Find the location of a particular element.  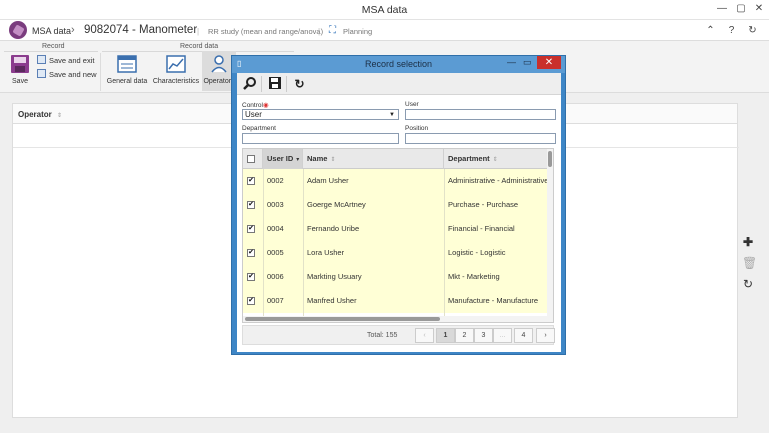

dialog-minimize-button: — is located at coordinates (511, 62).